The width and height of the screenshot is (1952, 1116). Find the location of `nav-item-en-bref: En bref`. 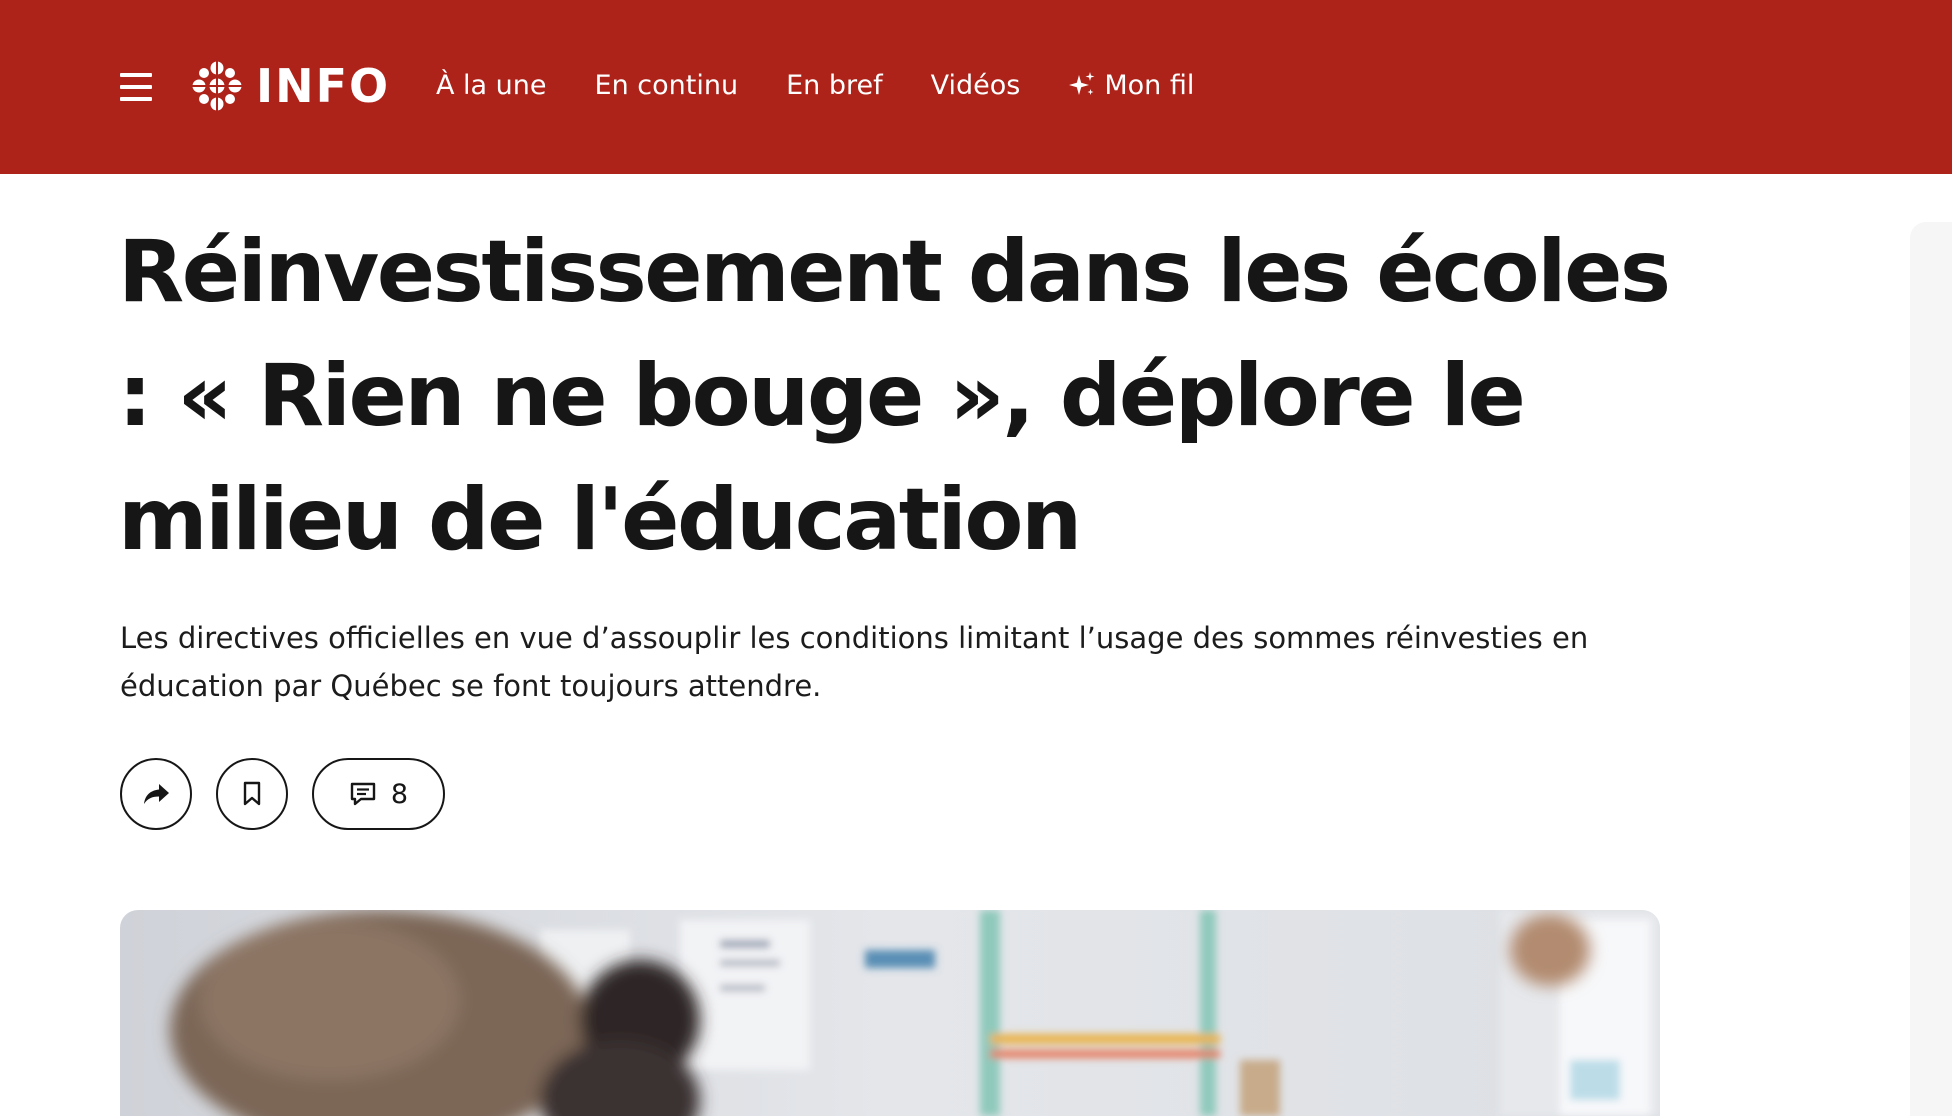

nav-item-en-bref: En bref is located at coordinates (834, 85).